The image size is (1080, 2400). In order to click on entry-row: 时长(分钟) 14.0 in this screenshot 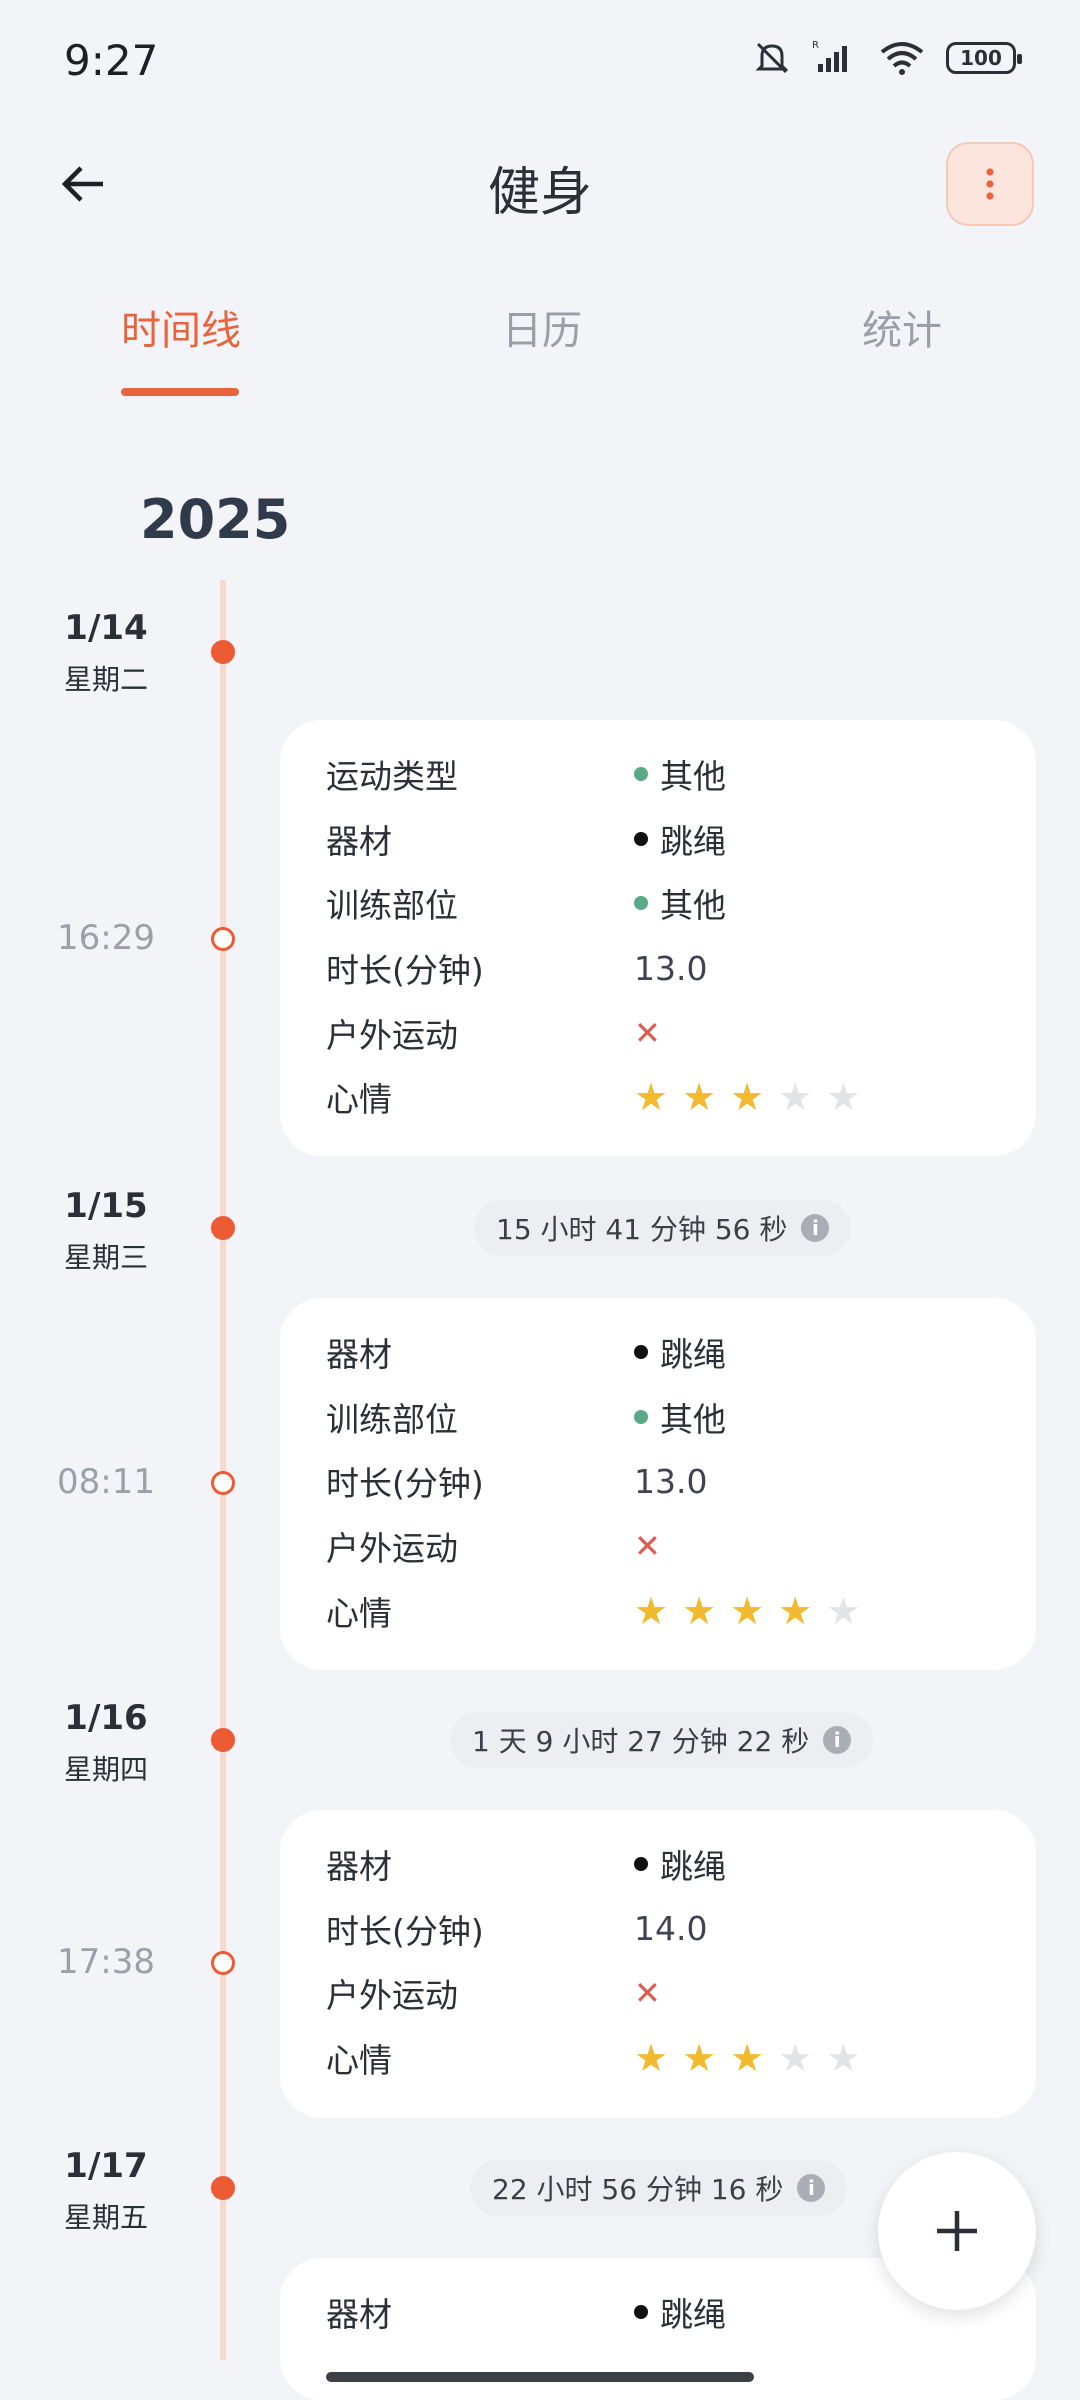, I will do `click(681, 1929)`.